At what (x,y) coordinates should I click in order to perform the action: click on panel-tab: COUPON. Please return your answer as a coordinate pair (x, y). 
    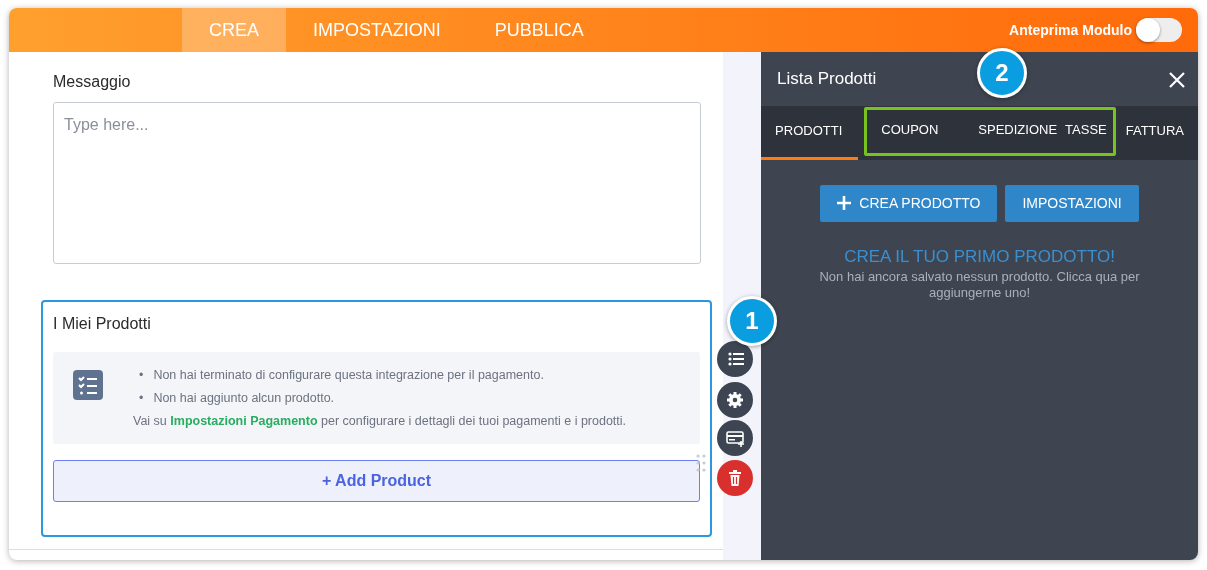
    Looking at the image, I should click on (918, 131).